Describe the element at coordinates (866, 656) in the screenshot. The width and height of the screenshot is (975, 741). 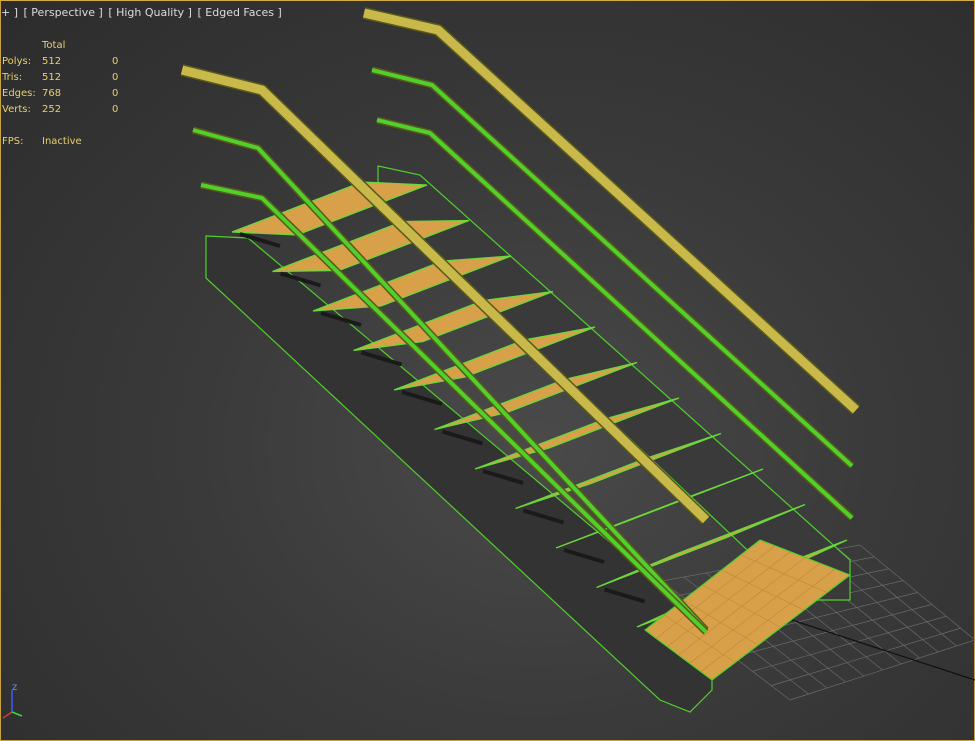
I see `grid-line` at that location.